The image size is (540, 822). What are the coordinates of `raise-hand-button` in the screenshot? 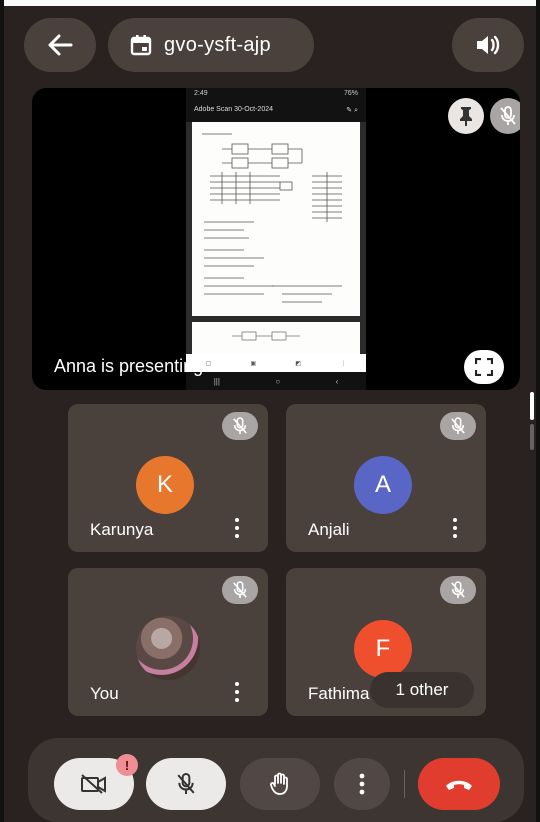 It's located at (280, 784).